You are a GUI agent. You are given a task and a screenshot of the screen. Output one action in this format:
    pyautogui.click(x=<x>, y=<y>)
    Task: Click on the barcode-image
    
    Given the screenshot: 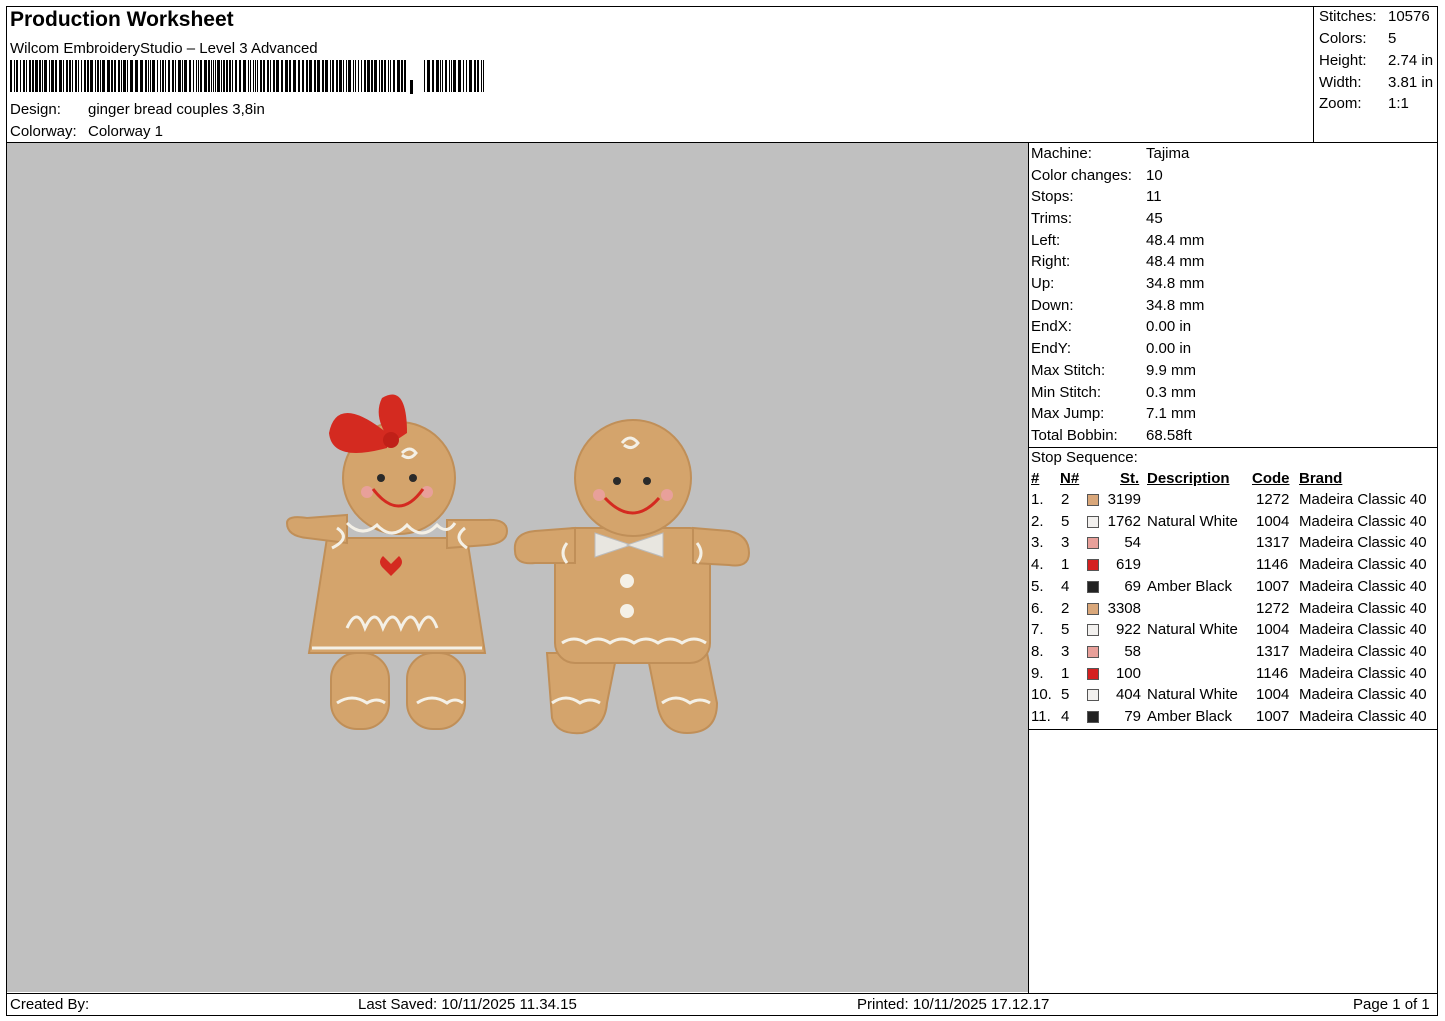 What is the action you would take?
    pyautogui.click(x=247, y=77)
    